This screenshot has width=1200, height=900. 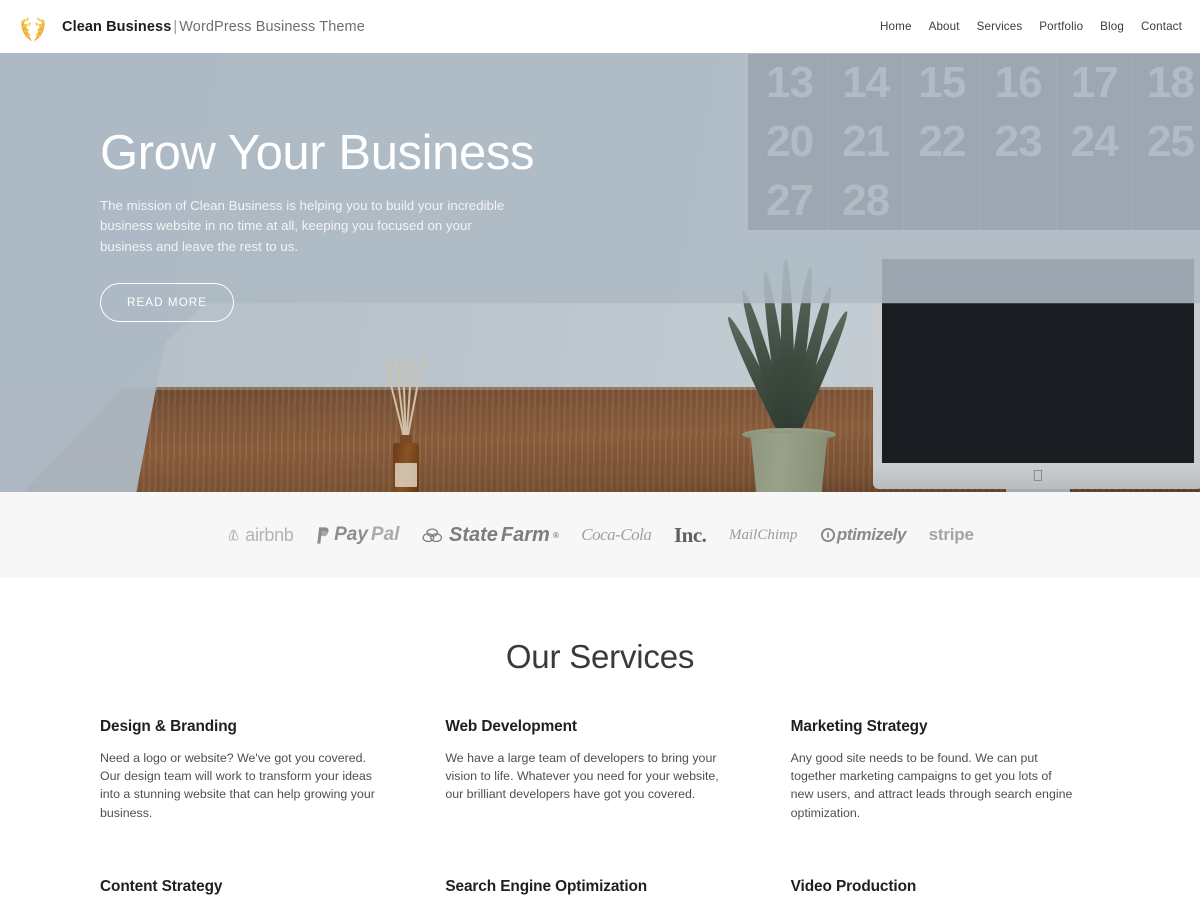 I want to click on logo-airbnb: airbnb, so click(x=260, y=535).